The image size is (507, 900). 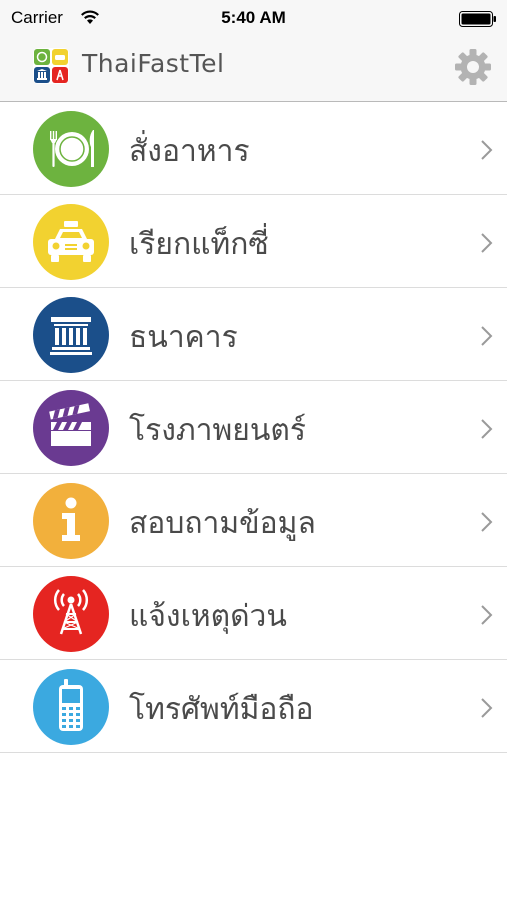 What do you see at coordinates (153, 63) in the screenshot?
I see `app-title: ThaiFastTel` at bounding box center [153, 63].